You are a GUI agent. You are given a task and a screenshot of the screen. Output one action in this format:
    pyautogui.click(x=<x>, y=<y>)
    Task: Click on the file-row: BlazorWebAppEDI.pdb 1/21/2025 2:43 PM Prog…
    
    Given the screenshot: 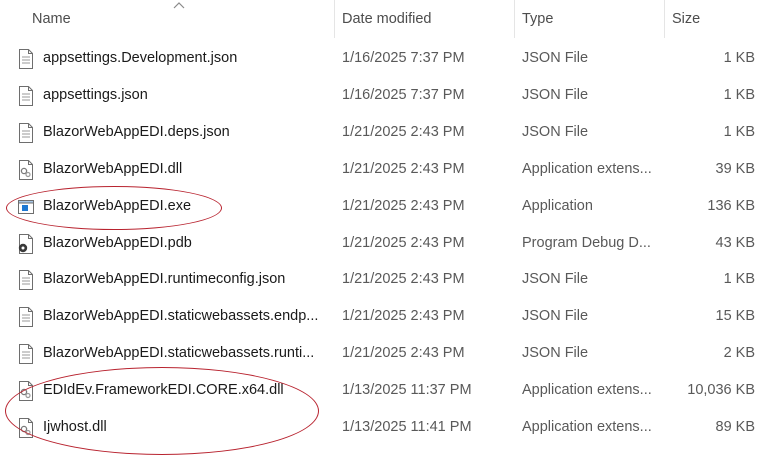 What is the action you would take?
    pyautogui.click(x=390, y=243)
    